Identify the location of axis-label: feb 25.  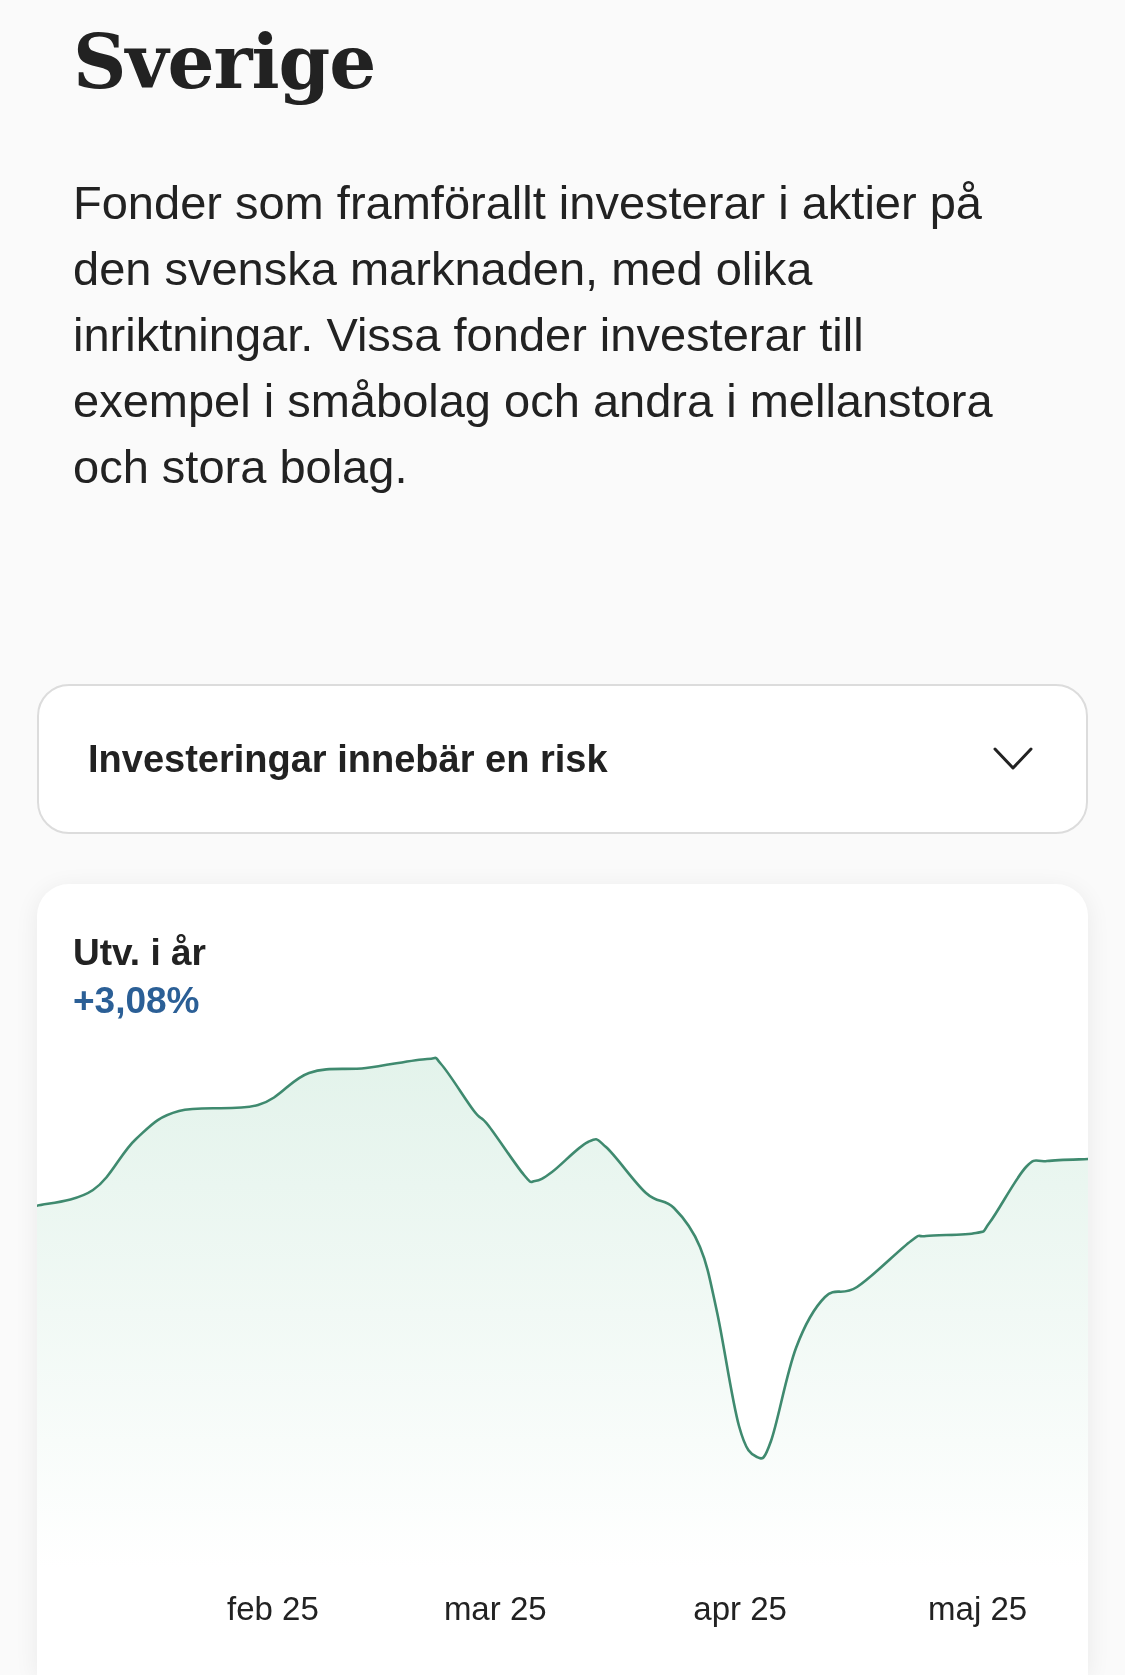
(273, 1609).